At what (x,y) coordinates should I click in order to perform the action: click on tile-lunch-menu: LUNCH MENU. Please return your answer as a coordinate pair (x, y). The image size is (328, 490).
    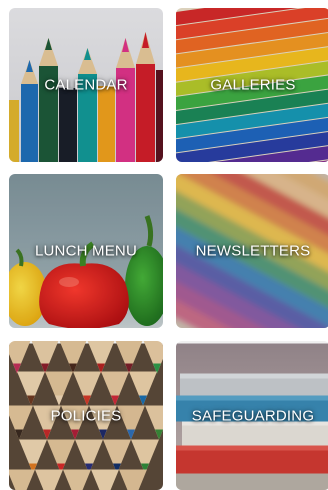
    Looking at the image, I should click on (86, 251).